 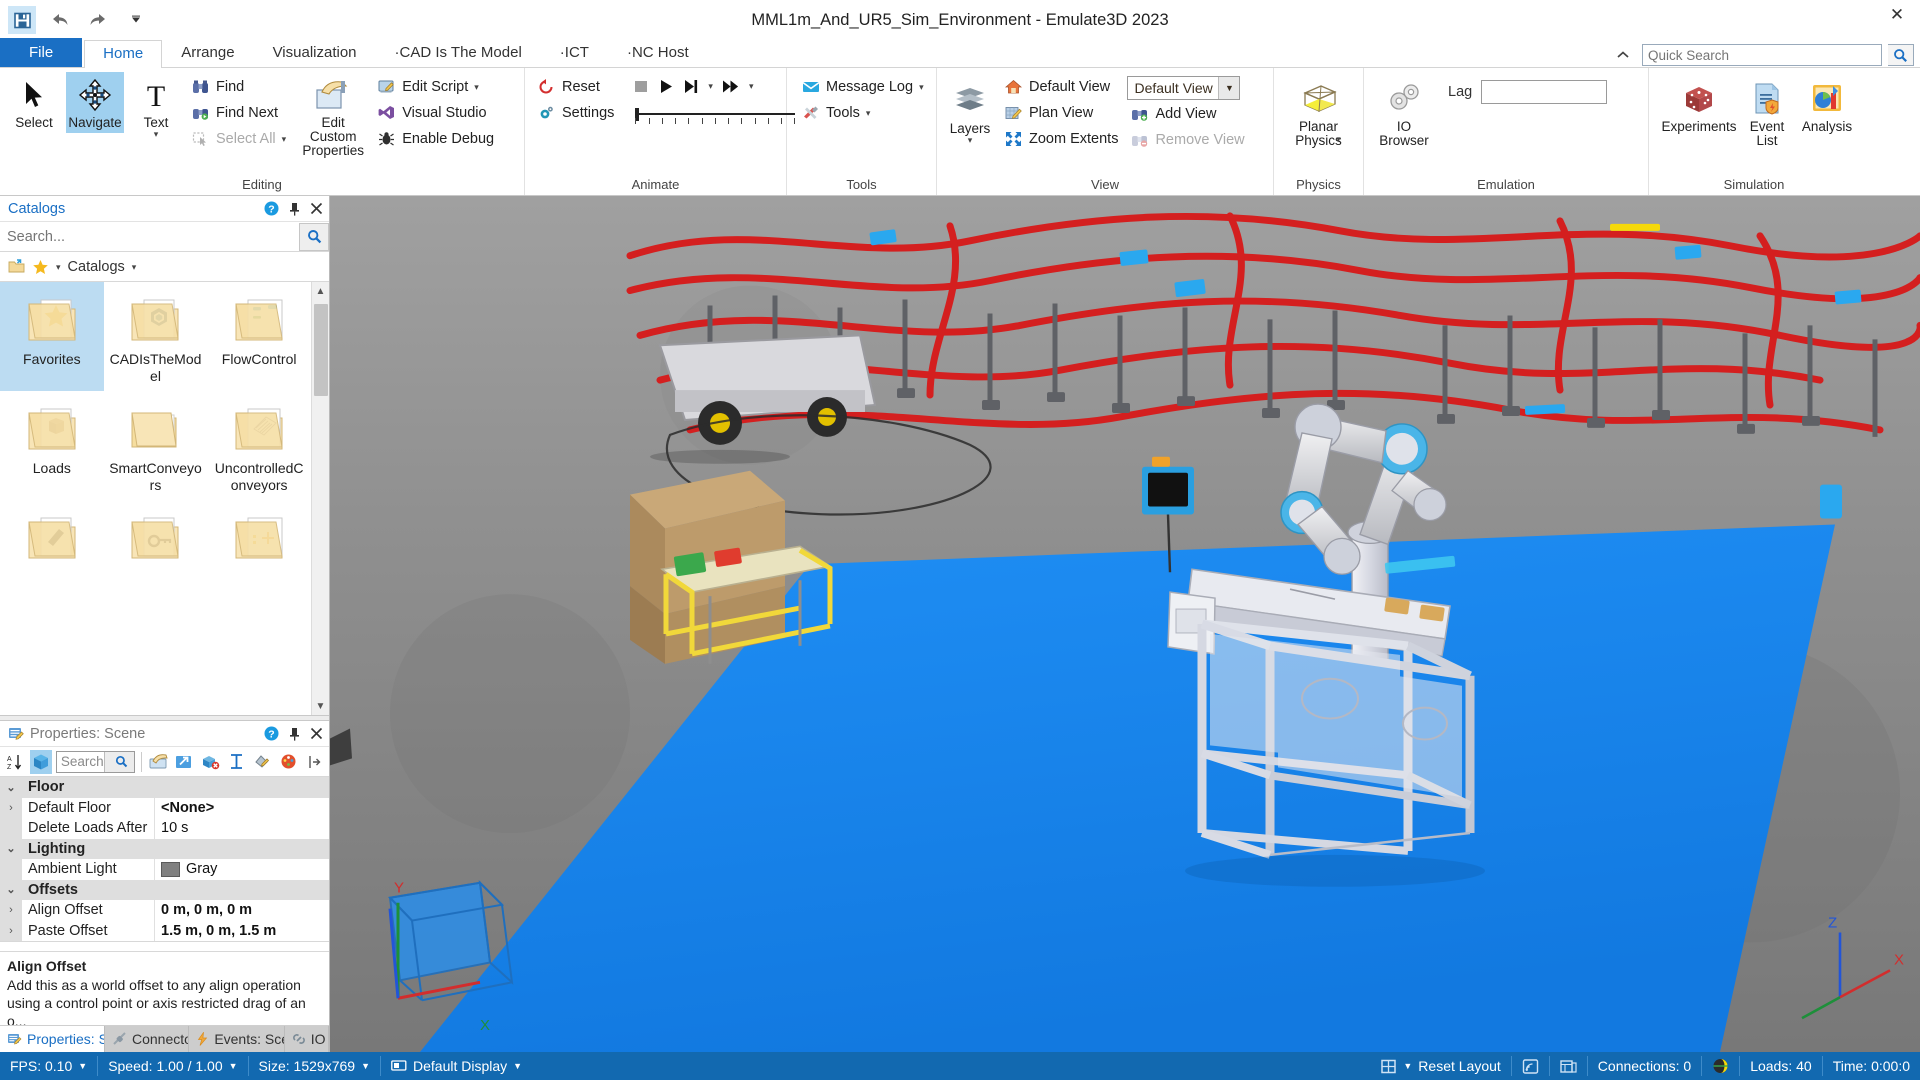 I want to click on broadcast-status, so click(x=1531, y=1066).